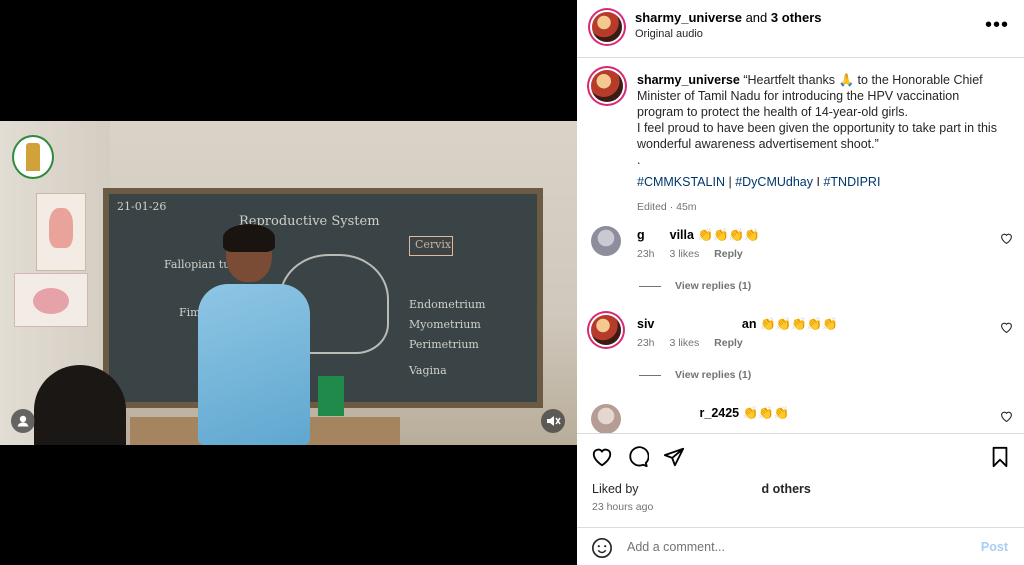 The width and height of the screenshot is (1024, 565). Describe the element at coordinates (602, 457) in the screenshot. I see `like-heart-icon` at that location.